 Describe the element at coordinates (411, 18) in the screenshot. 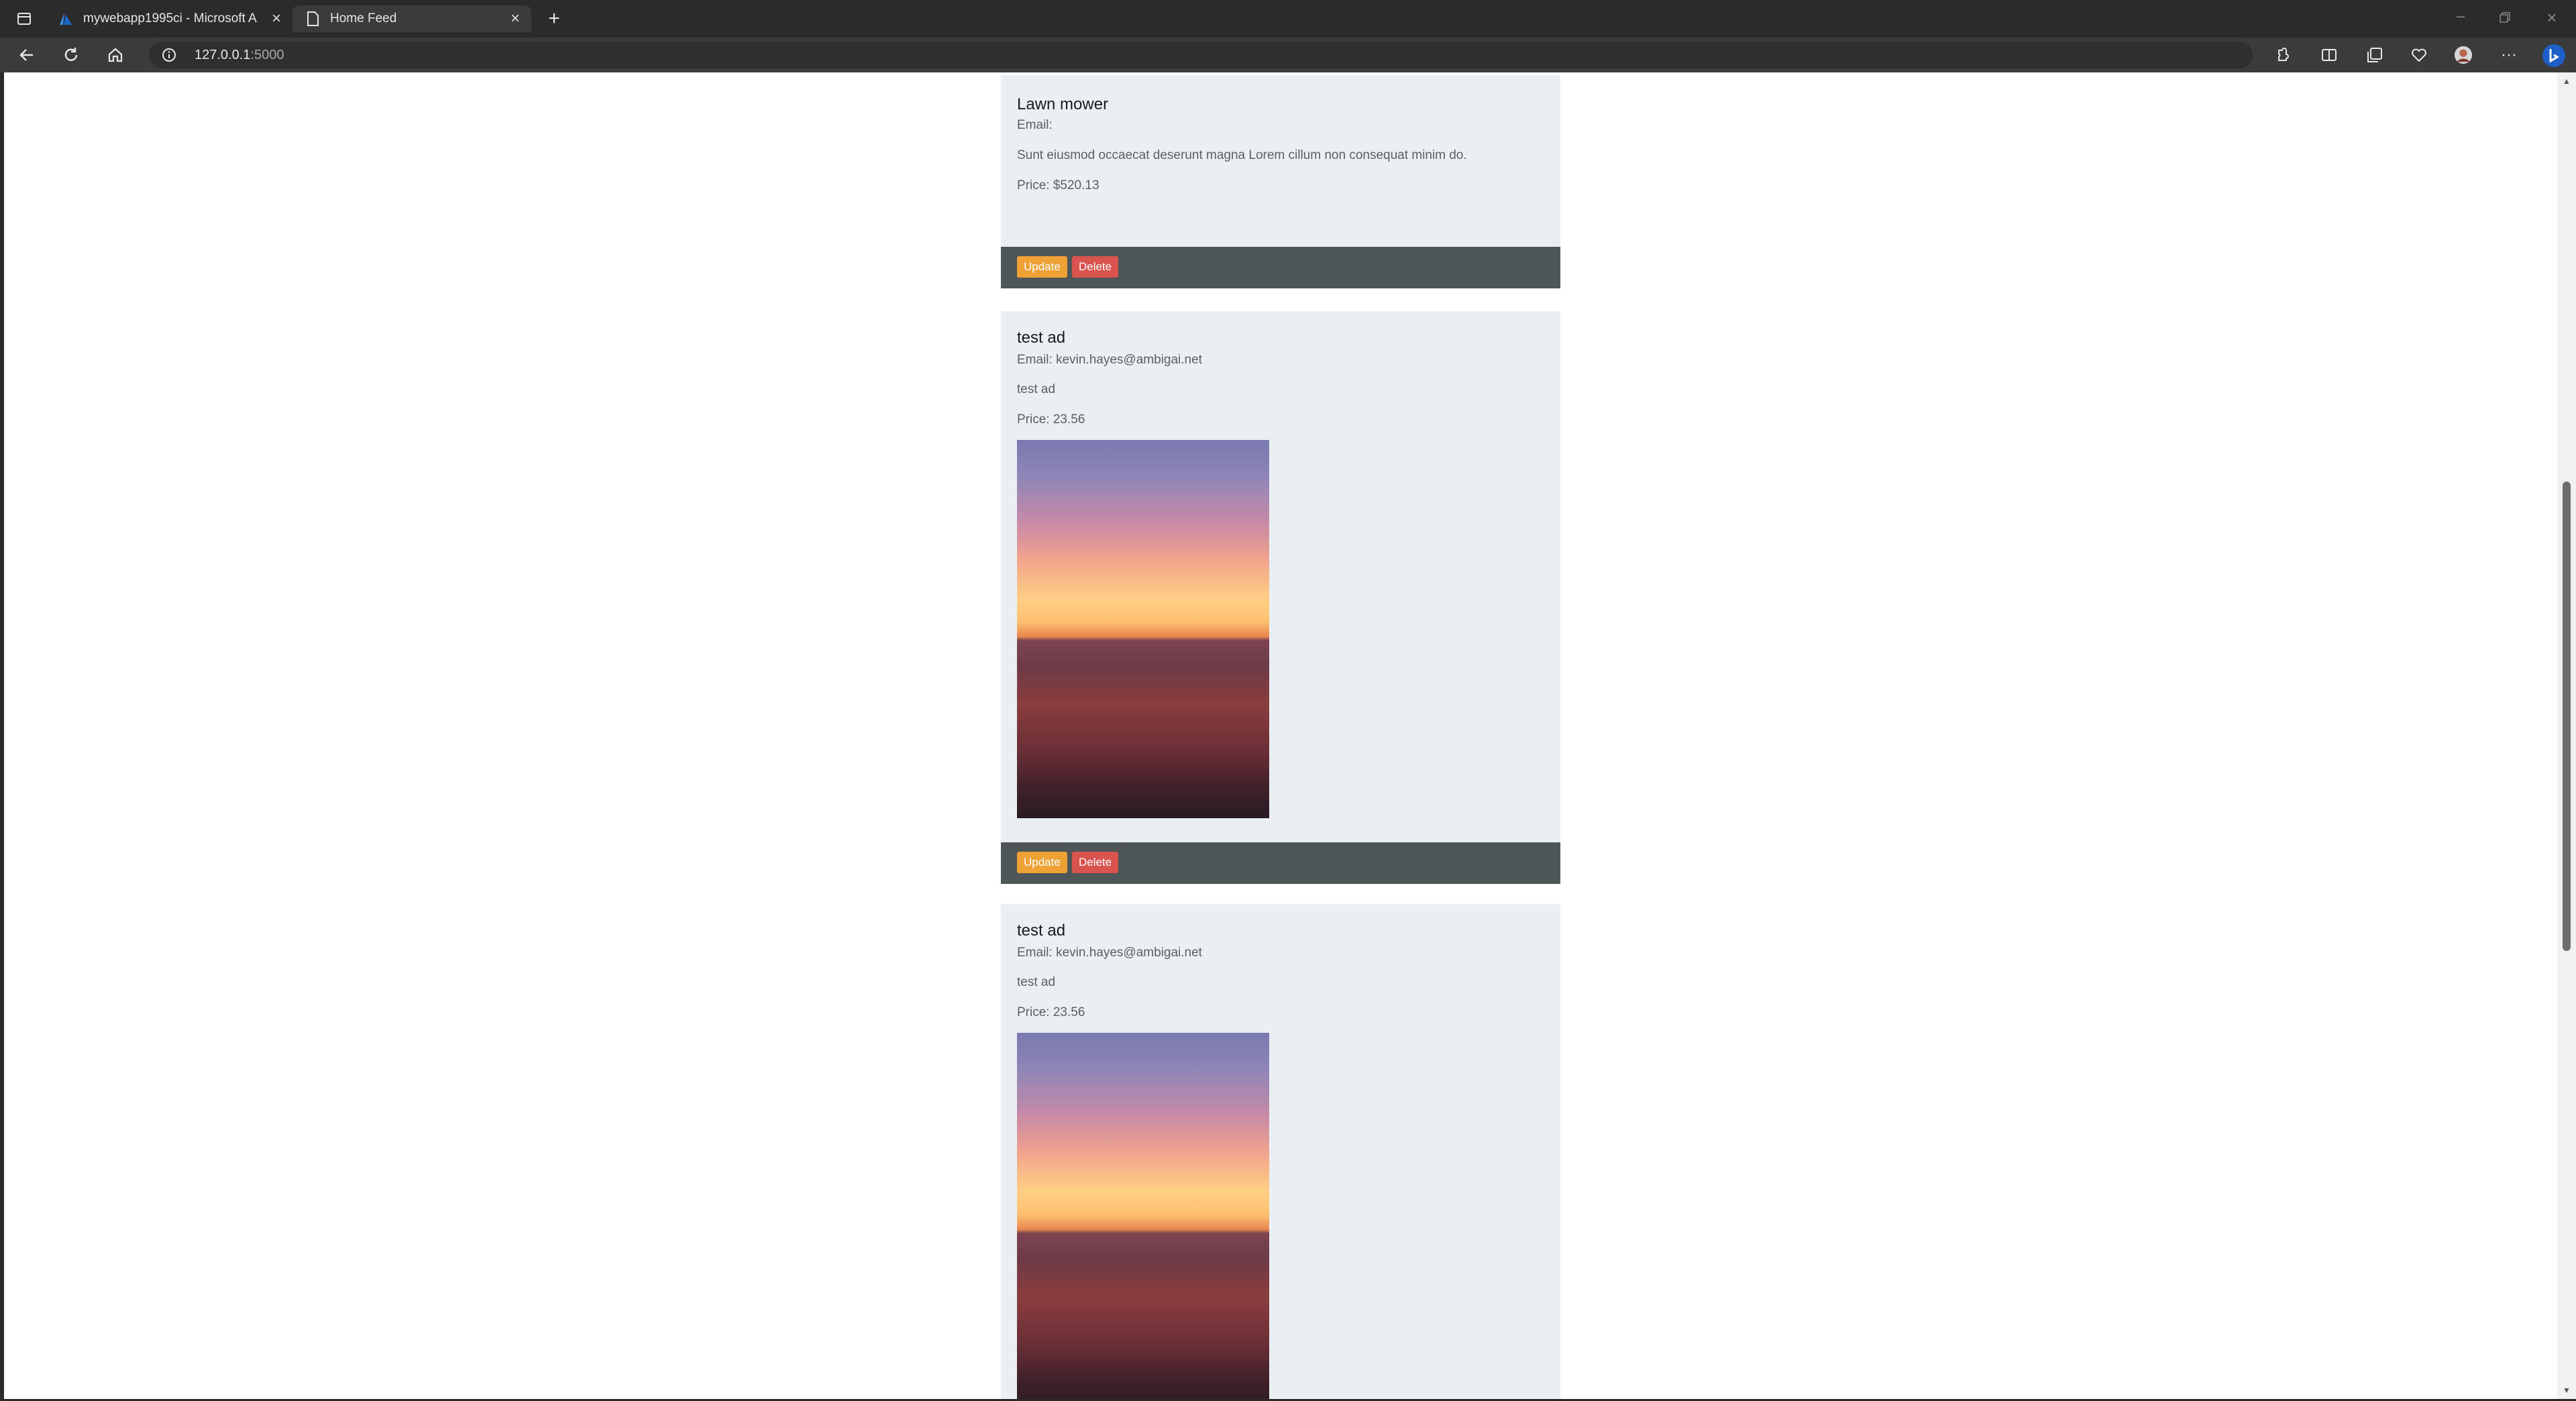

I see `tab-home-feed: Home Feed ×` at that location.